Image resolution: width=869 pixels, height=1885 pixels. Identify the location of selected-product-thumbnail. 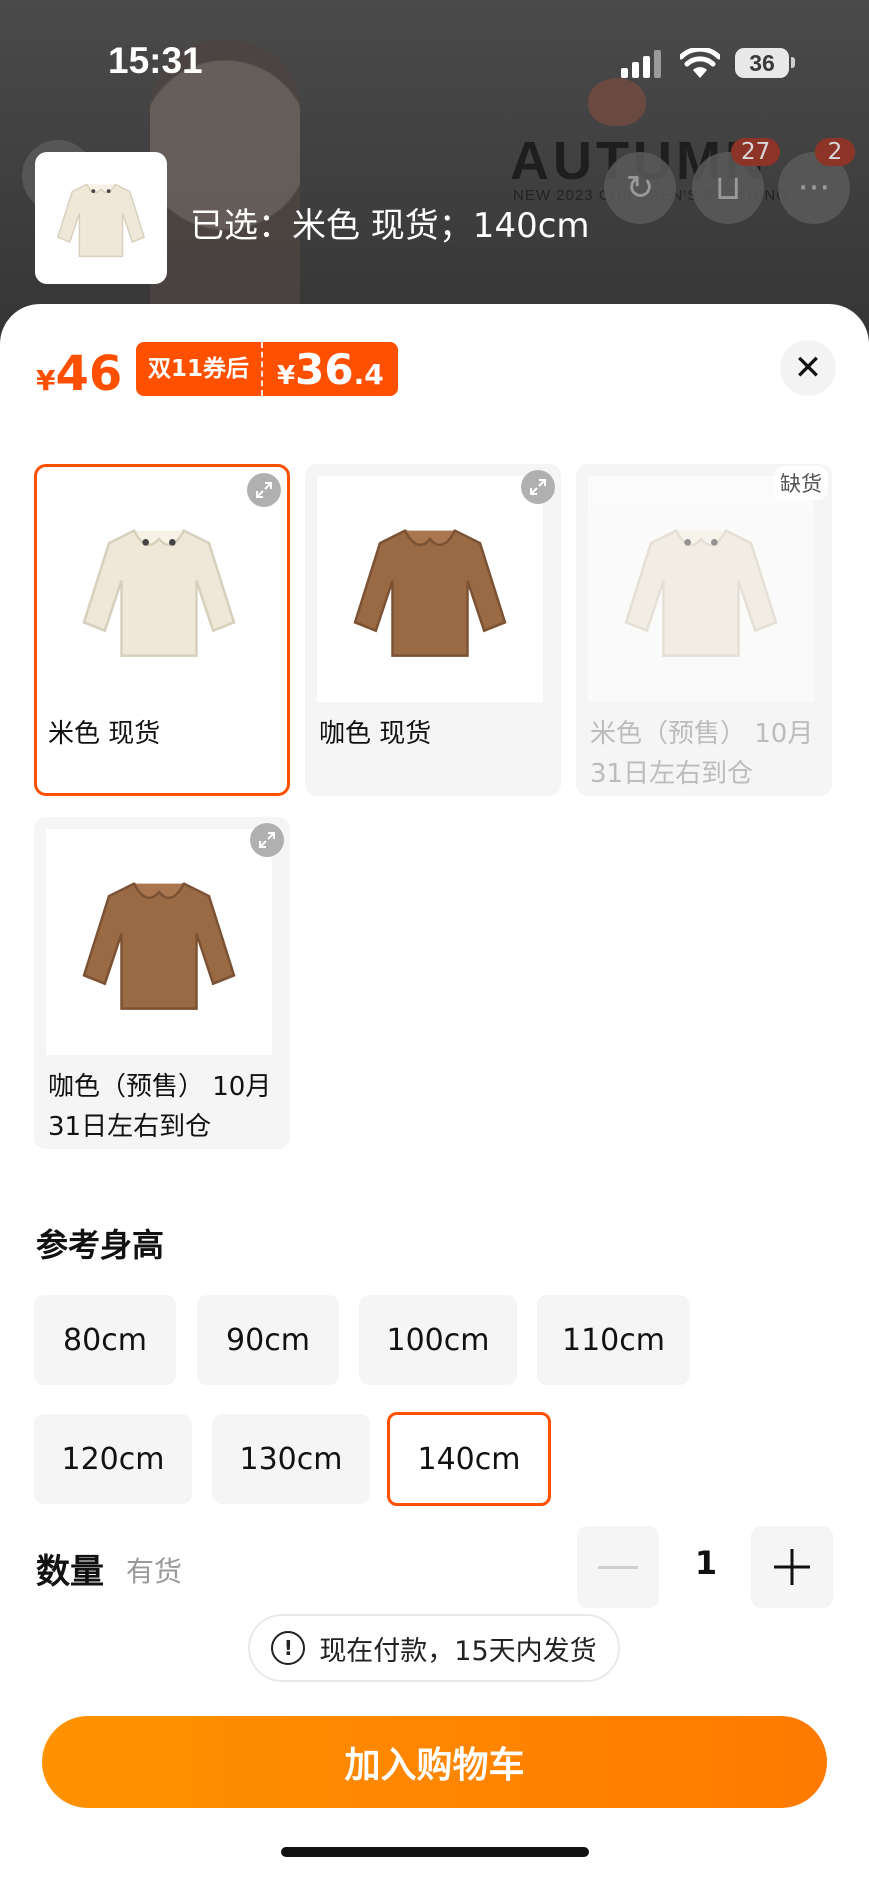
(101, 218).